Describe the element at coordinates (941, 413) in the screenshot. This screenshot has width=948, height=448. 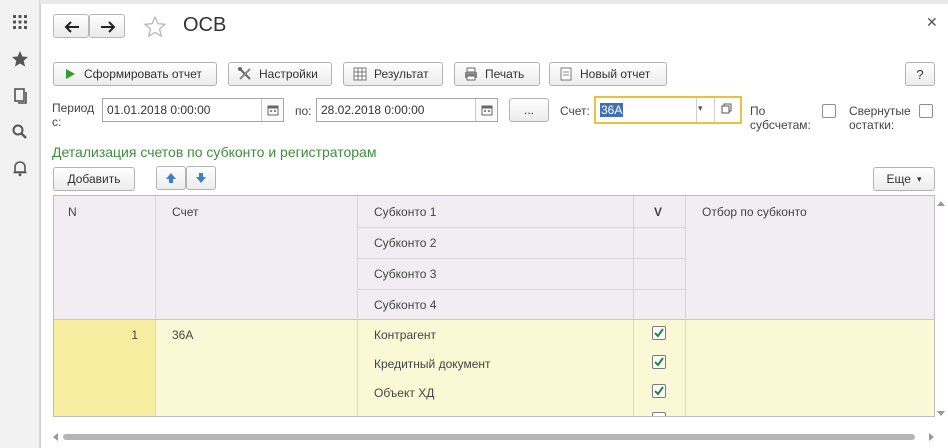
I see `scroll-down-icon` at that location.